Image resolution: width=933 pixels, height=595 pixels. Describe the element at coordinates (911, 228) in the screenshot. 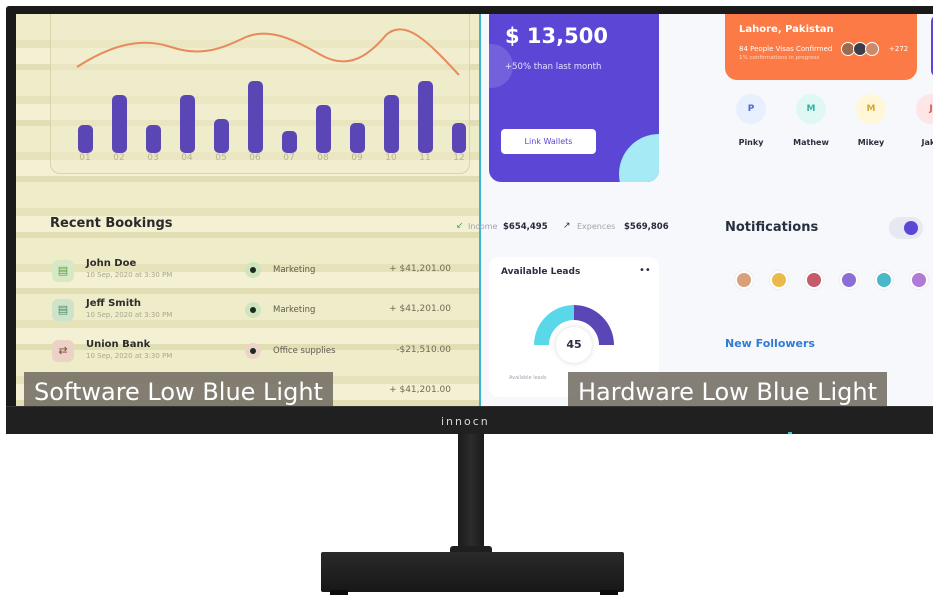

I see `toggle-knob` at that location.